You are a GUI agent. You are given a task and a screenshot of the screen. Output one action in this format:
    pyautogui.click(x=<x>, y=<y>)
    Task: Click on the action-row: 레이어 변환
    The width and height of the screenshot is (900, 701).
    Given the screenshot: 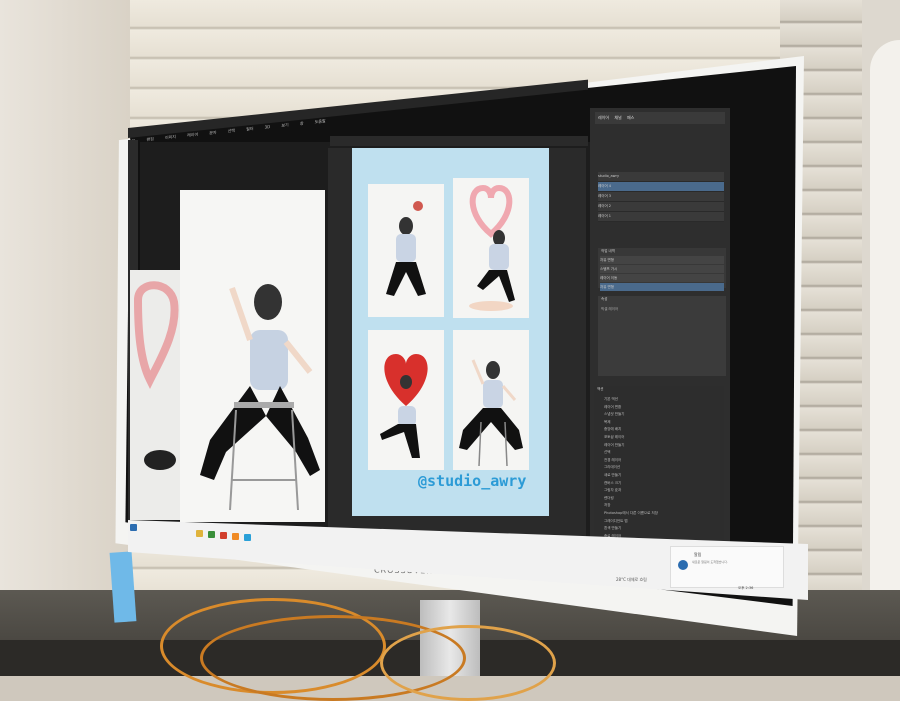 What is the action you would take?
    pyautogui.click(x=660, y=407)
    